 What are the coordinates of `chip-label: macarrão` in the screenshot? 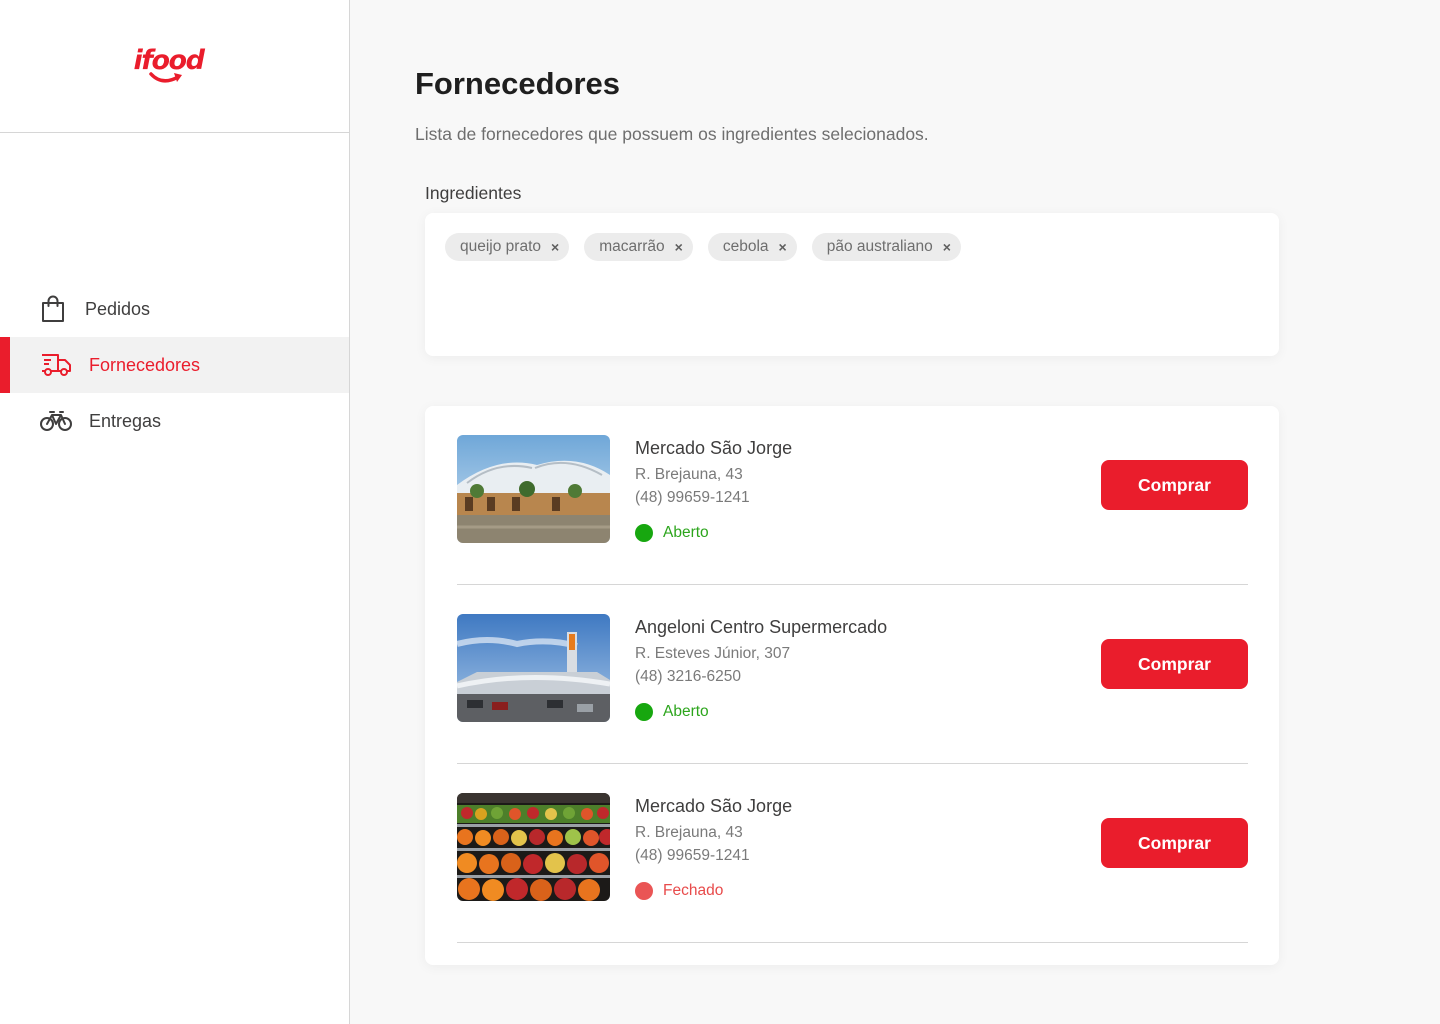 It's located at (632, 246).